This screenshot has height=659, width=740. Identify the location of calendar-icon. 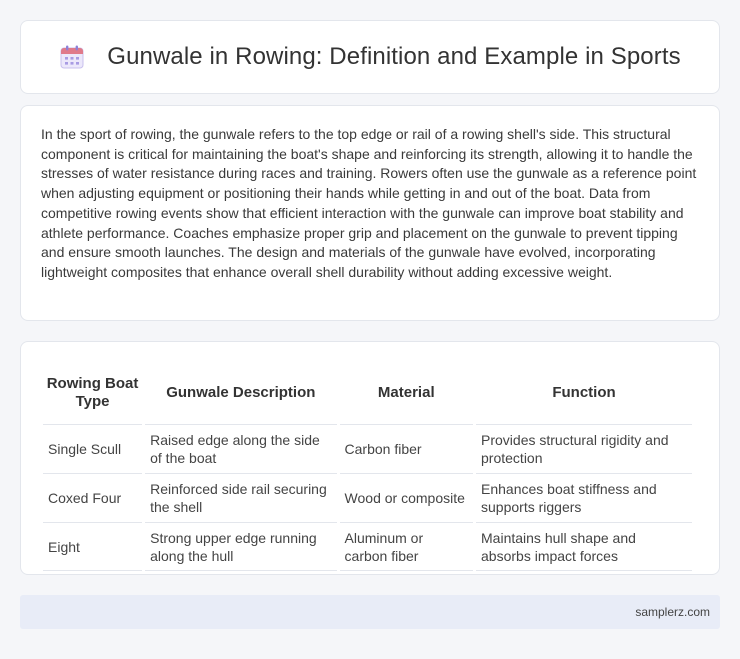
(72, 57).